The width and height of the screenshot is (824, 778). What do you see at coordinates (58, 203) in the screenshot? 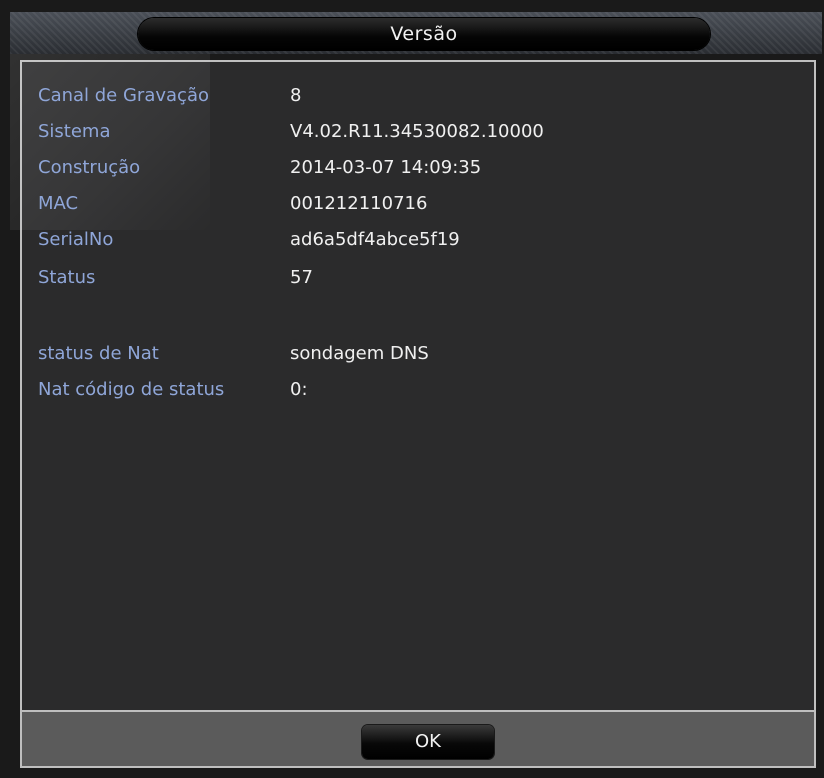
I see `info-label: MAC` at bounding box center [58, 203].